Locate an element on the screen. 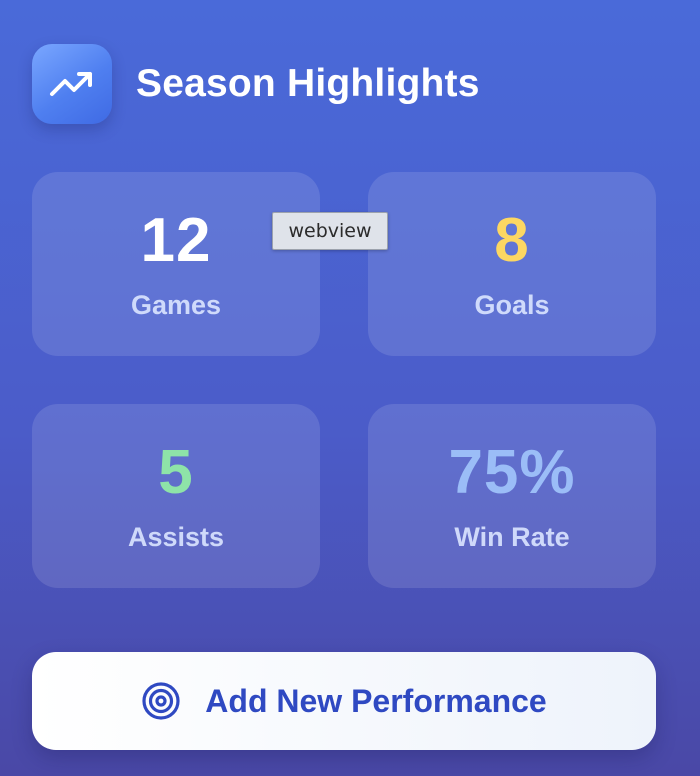 This screenshot has width=700, height=776. add-new-performance-button: Add New Performance is located at coordinates (344, 701).